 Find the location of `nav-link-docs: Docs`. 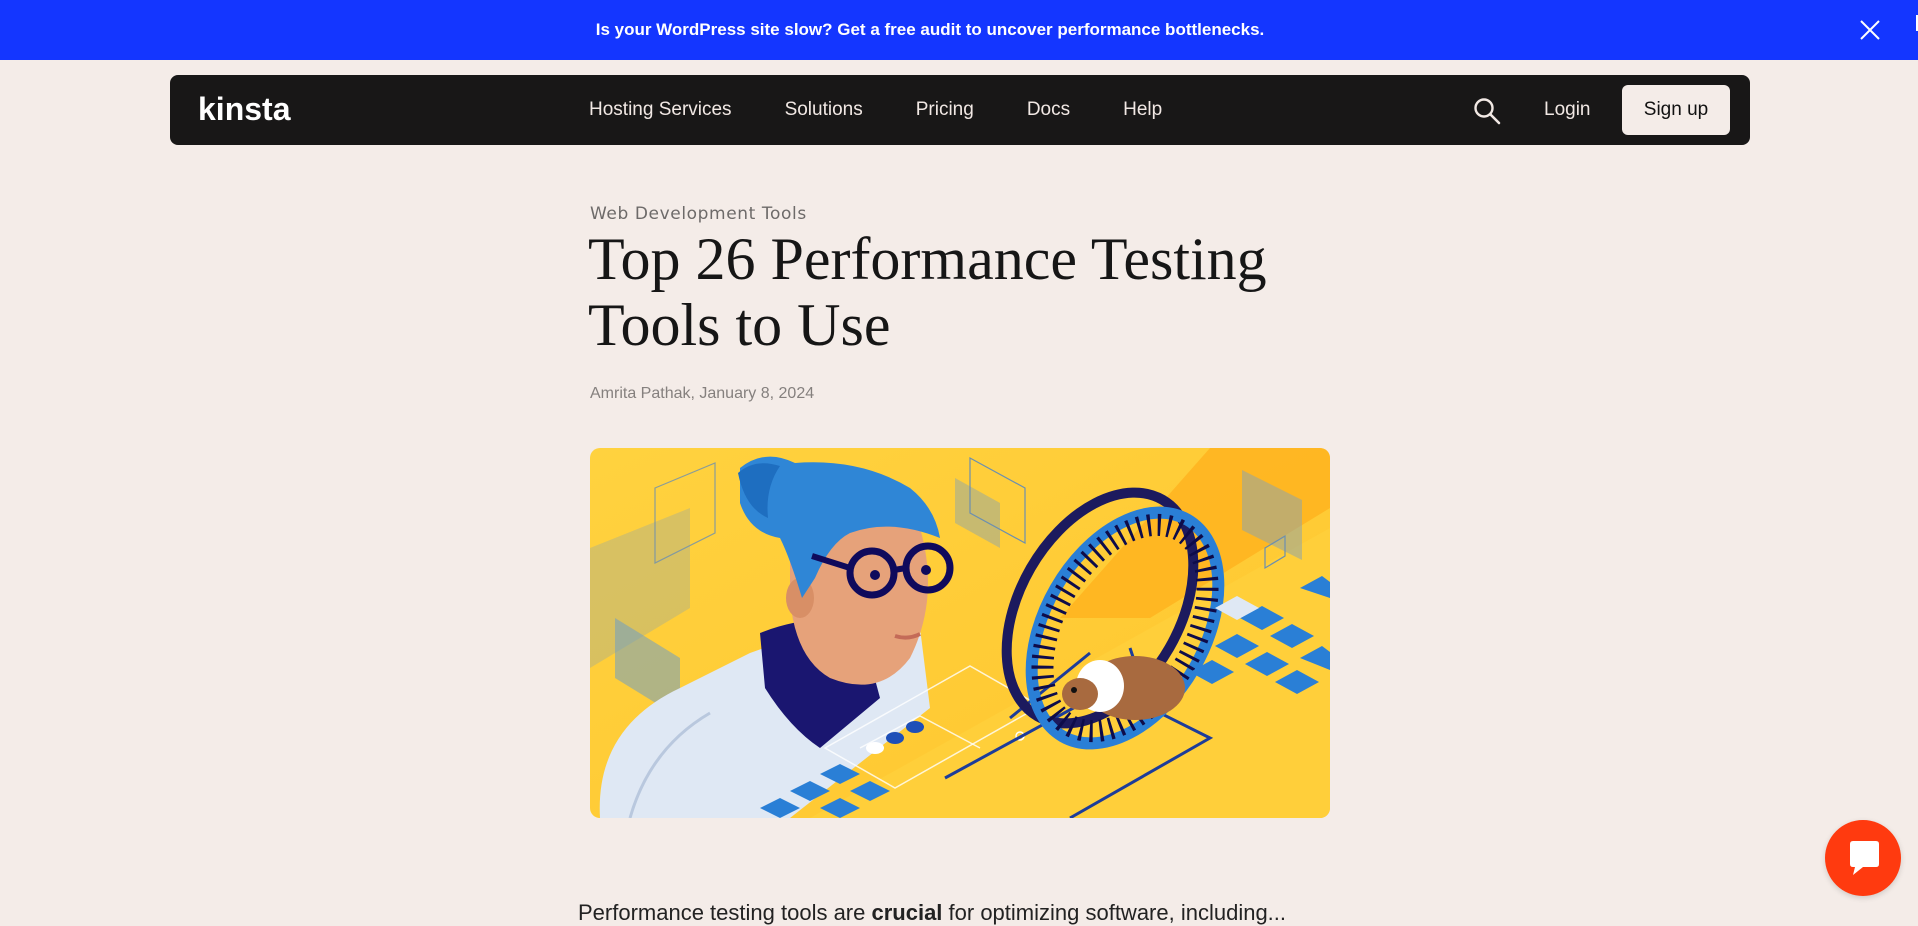

nav-link-docs: Docs is located at coordinates (1048, 110).